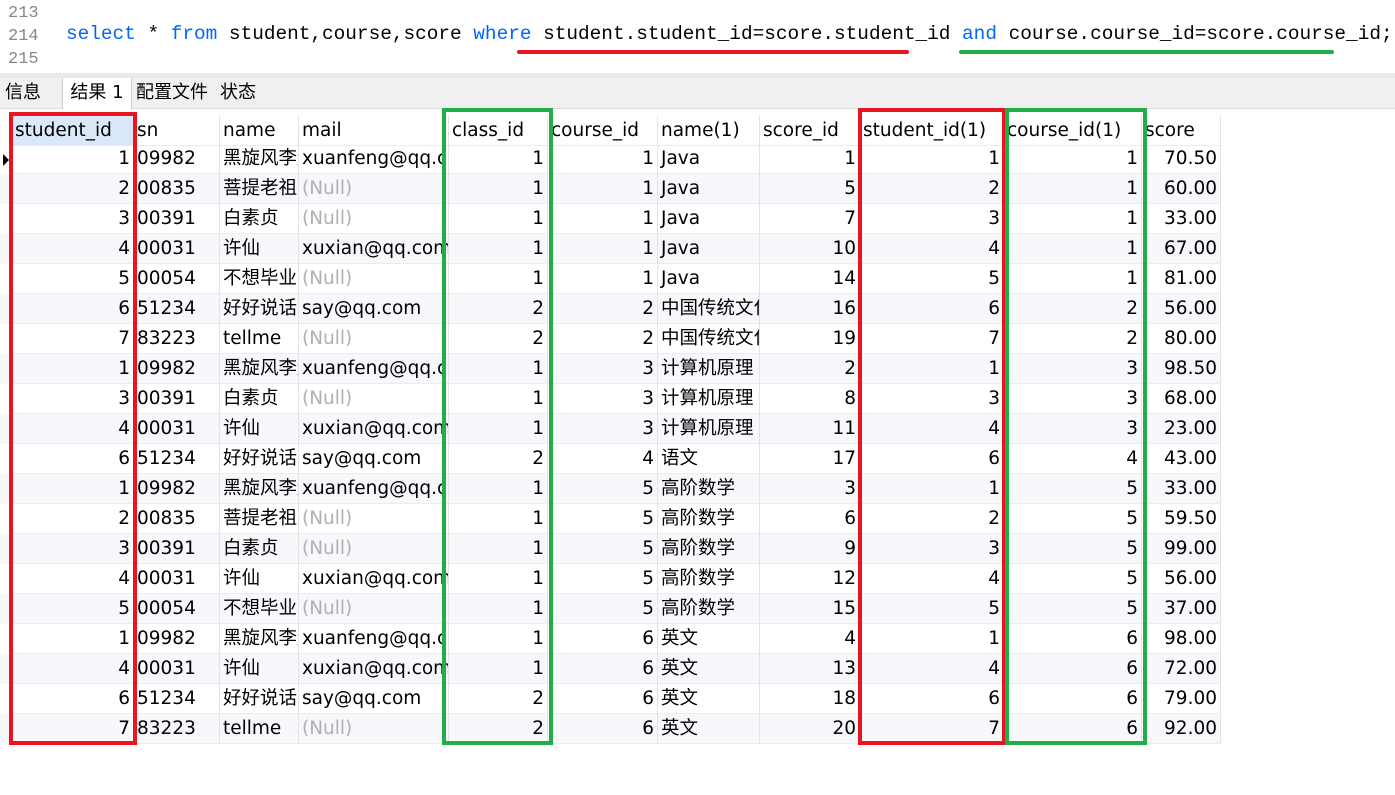  I want to click on table-cell: 56.00, so click(1181, 309).